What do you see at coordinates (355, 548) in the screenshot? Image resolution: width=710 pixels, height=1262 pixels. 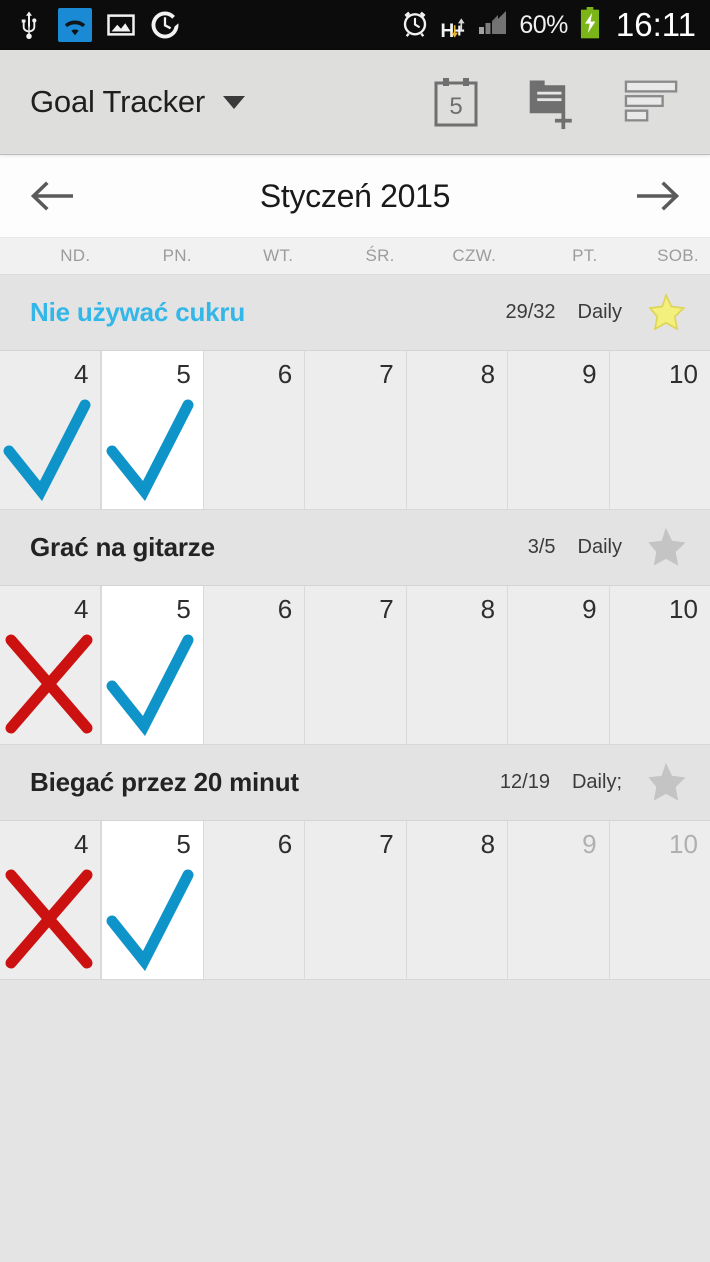 I see `goal-header-row: Grać na gitarze 3/5 Daily` at bounding box center [355, 548].